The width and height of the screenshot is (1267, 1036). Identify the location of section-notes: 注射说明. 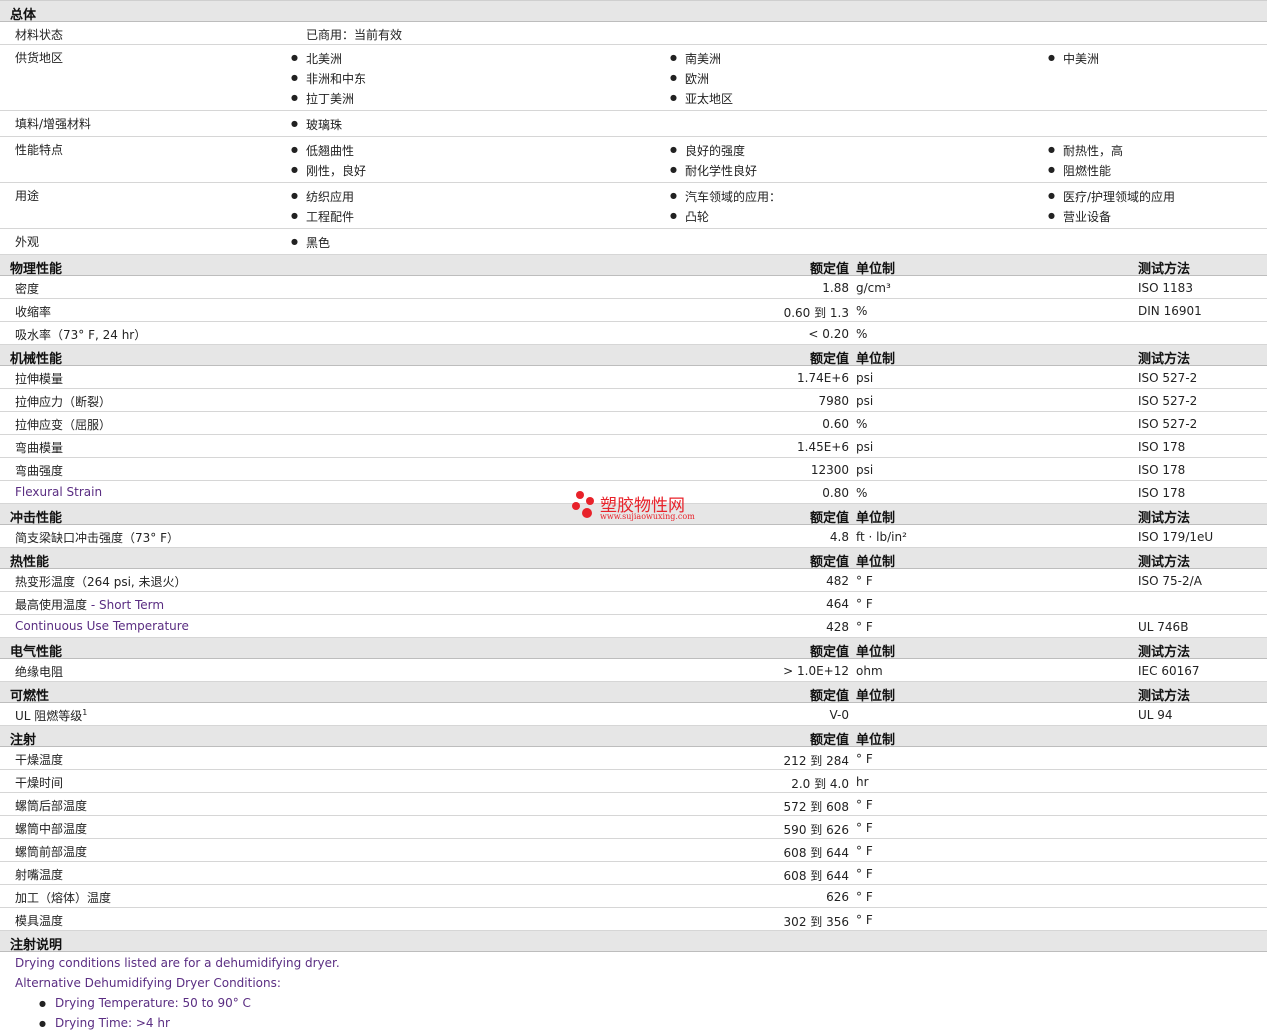
(633, 942).